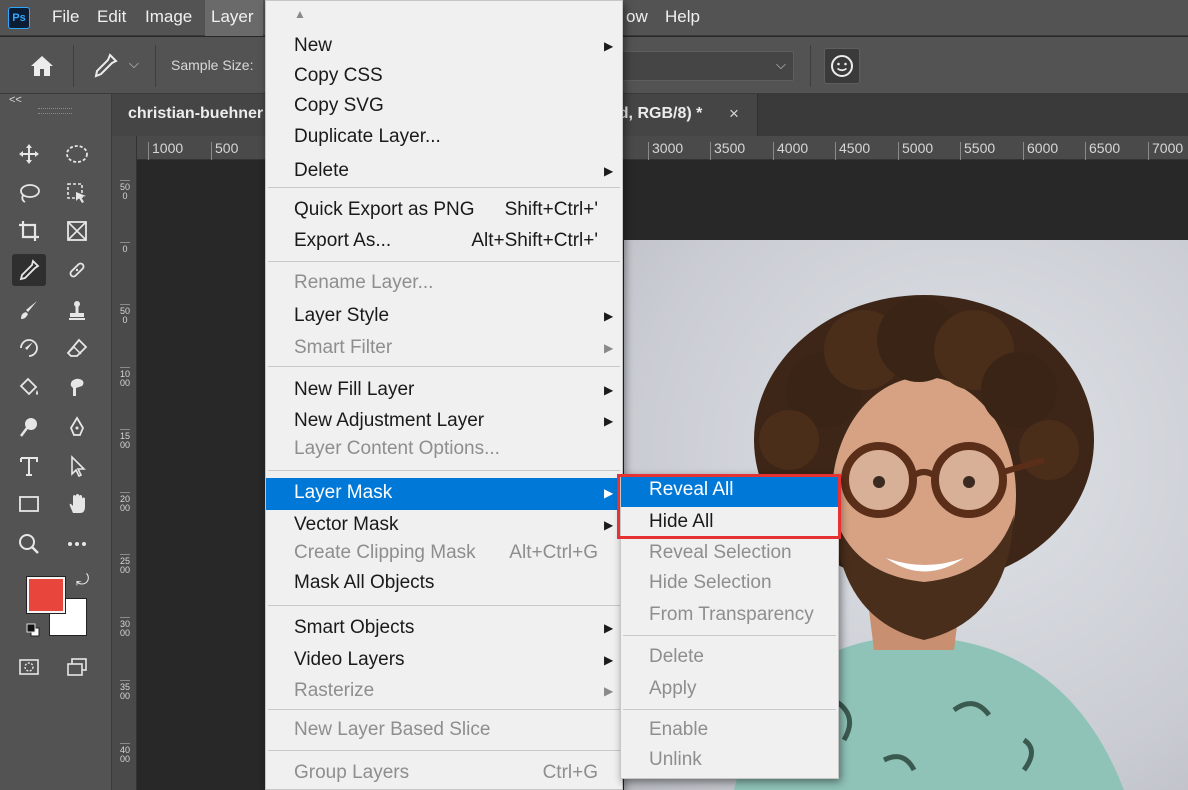 Image resolution: width=1188 pixels, height=790 pixels. I want to click on menu-item-label: Hide Selection, so click(710, 582).